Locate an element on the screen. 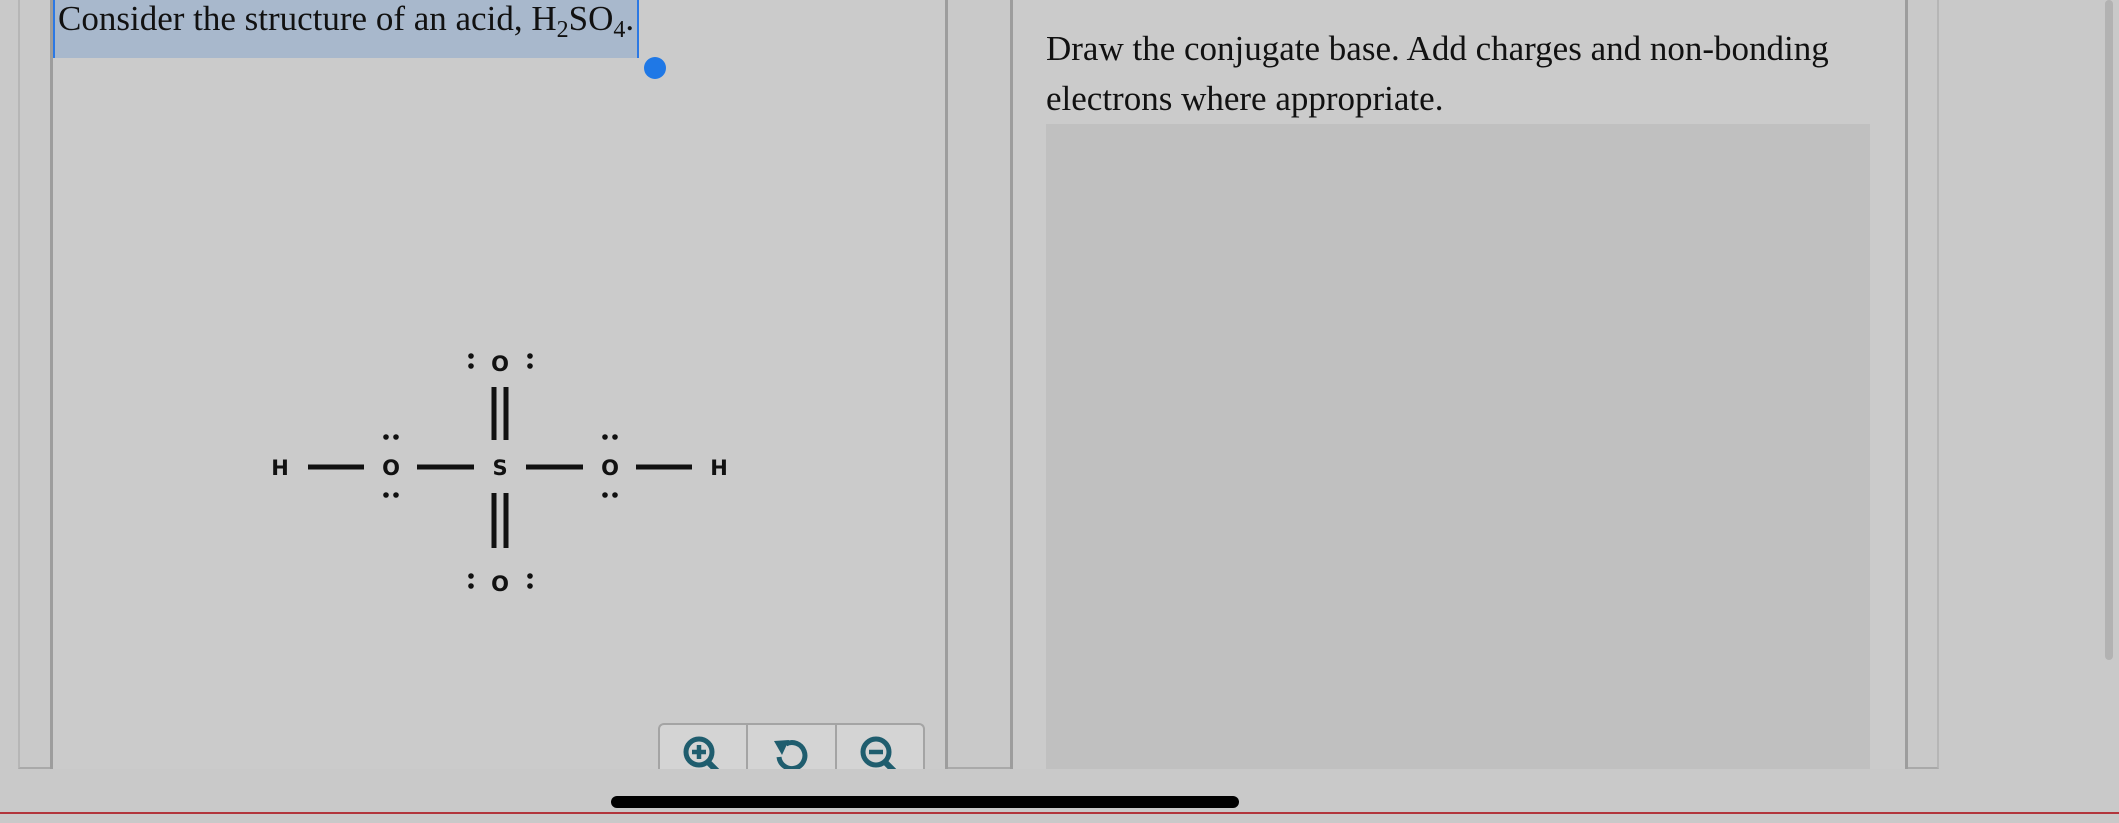  atom-o-bottom: O is located at coordinates (500, 584).